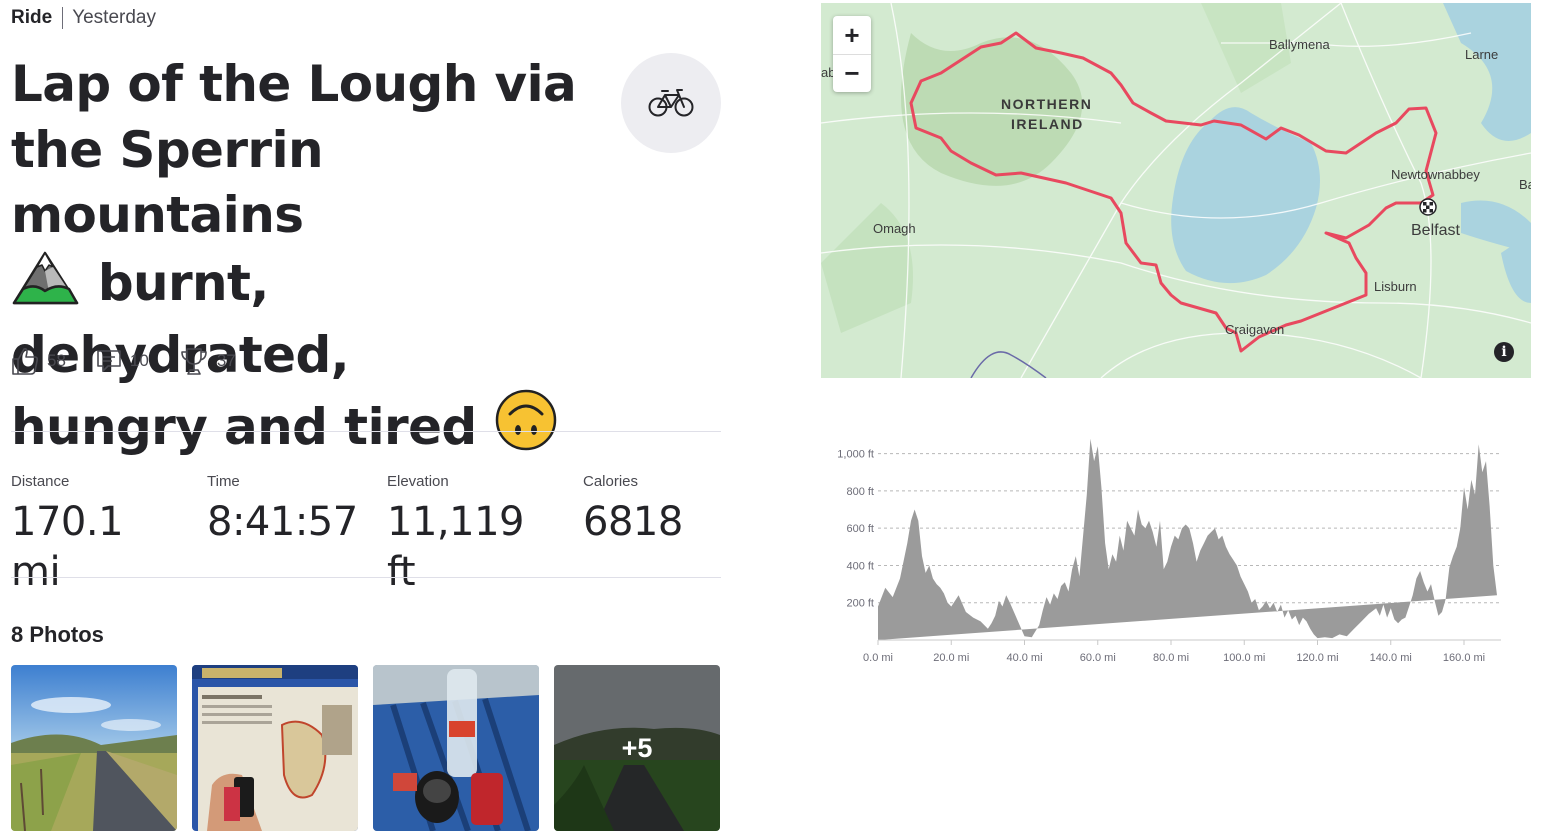 The width and height of the screenshot is (1544, 839). What do you see at coordinates (67, 547) in the screenshot?
I see `stat-value: 170.1 mi` at bounding box center [67, 547].